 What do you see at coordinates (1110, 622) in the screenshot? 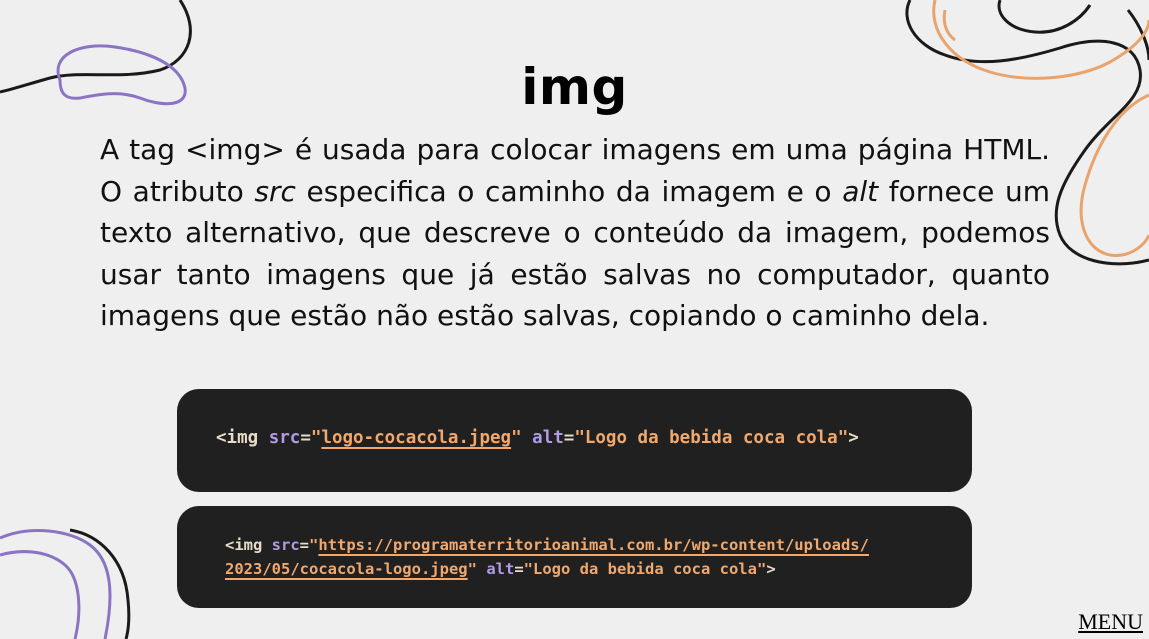
I see `menu-link: MENU` at bounding box center [1110, 622].